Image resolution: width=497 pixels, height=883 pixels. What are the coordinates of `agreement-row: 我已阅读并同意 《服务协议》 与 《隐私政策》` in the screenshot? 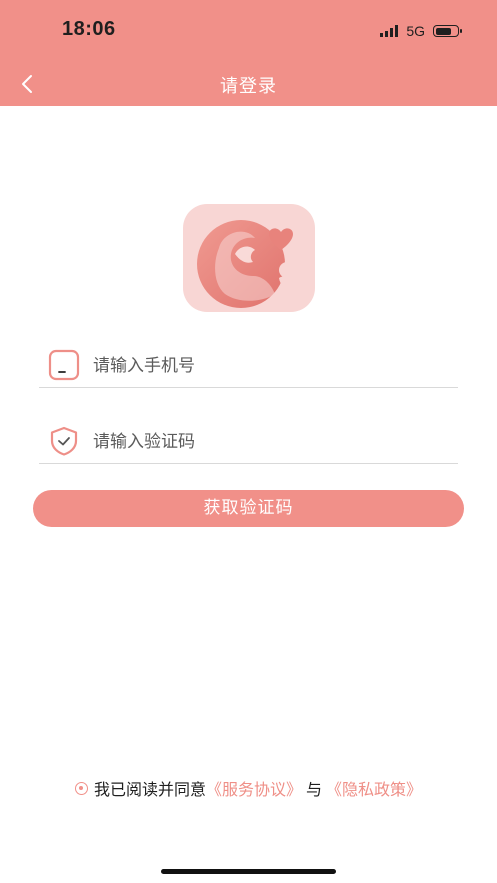 It's located at (248, 788).